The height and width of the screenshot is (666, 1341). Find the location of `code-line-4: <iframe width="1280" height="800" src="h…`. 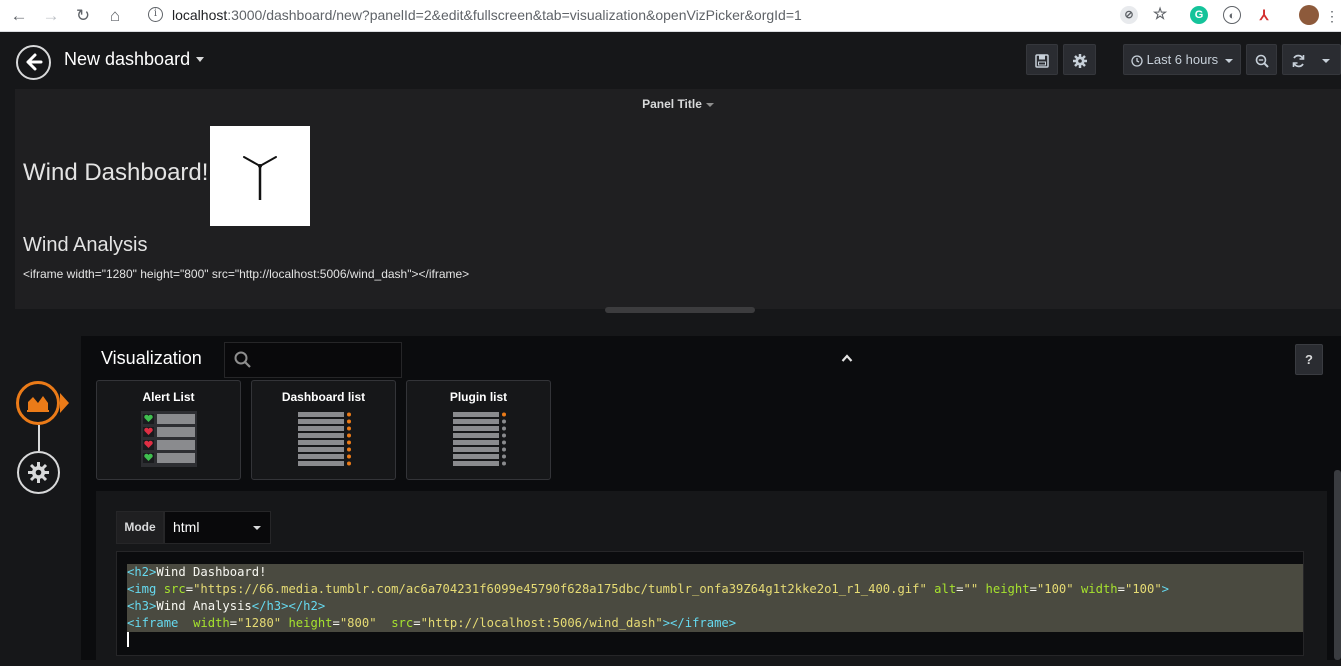

code-line-4: <iframe width="1280" height="800" src="h… is located at coordinates (432, 623).